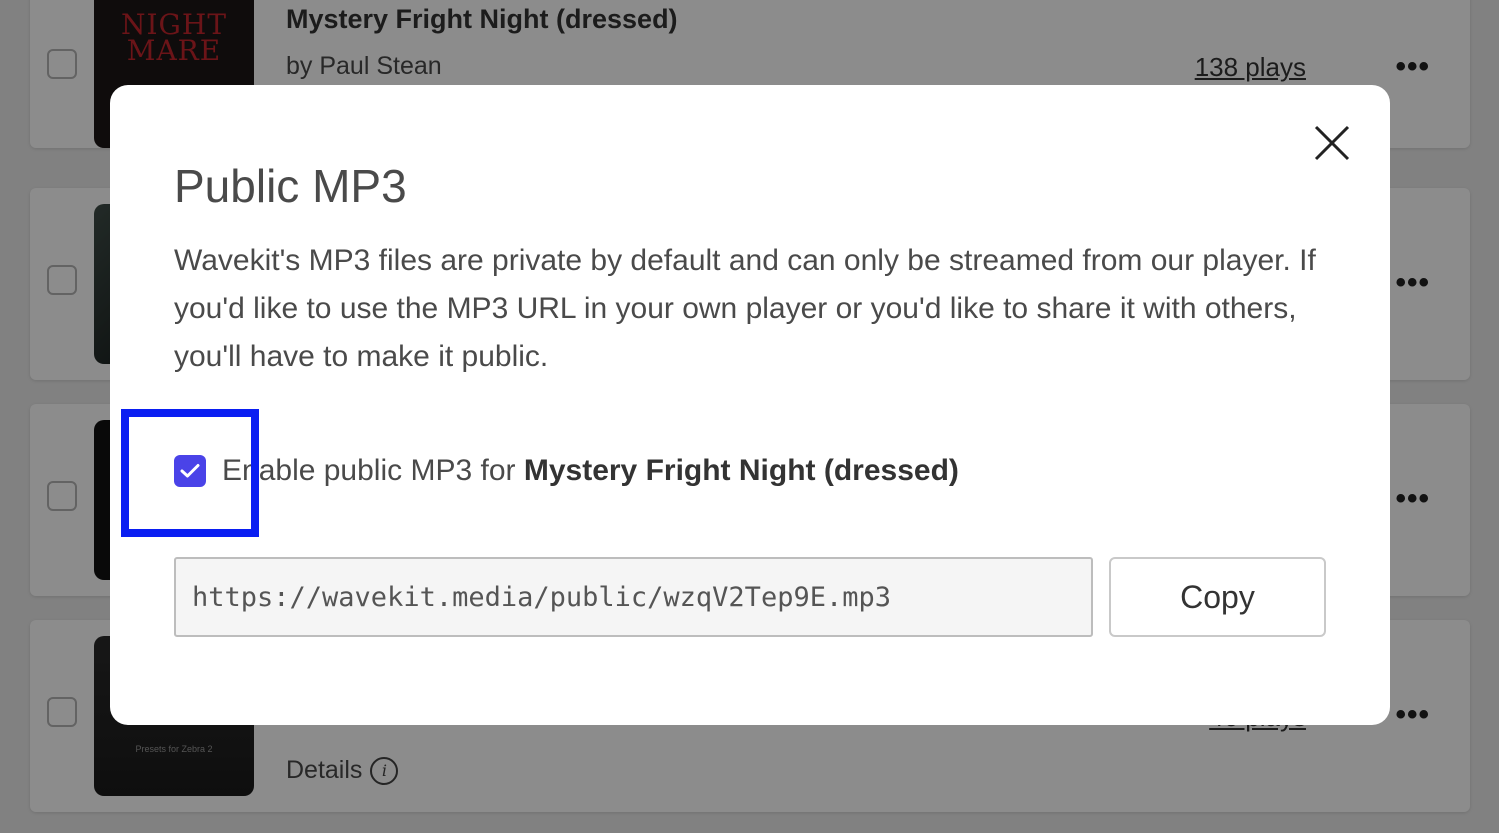  I want to click on checkmark-icon, so click(190, 471).